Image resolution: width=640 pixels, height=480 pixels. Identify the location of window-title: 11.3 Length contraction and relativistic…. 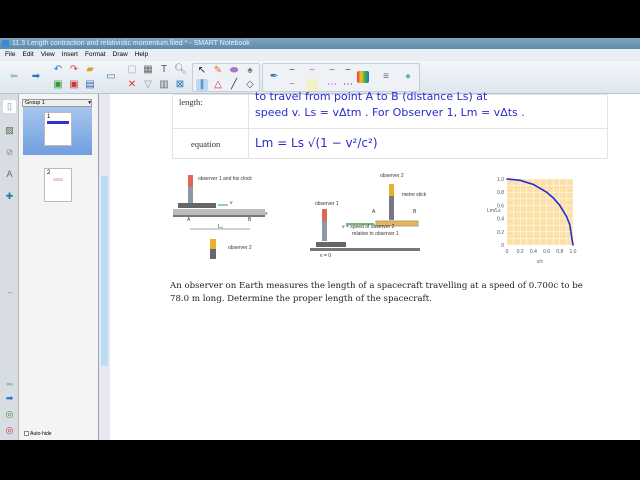
(131, 43).